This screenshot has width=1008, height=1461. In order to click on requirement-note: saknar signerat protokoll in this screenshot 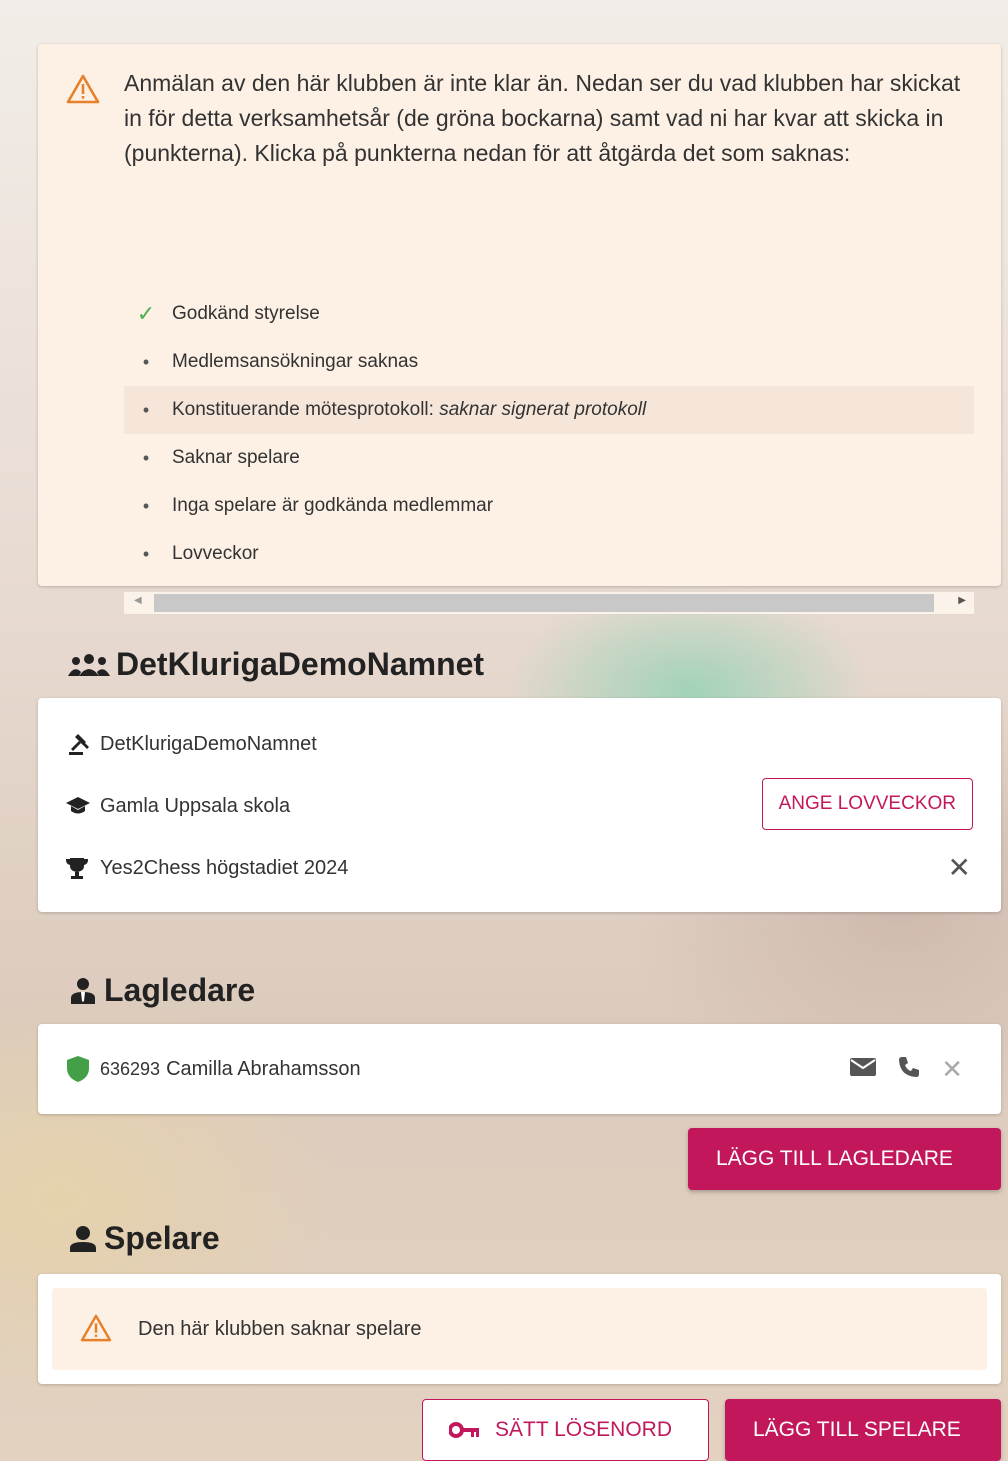, I will do `click(543, 409)`.